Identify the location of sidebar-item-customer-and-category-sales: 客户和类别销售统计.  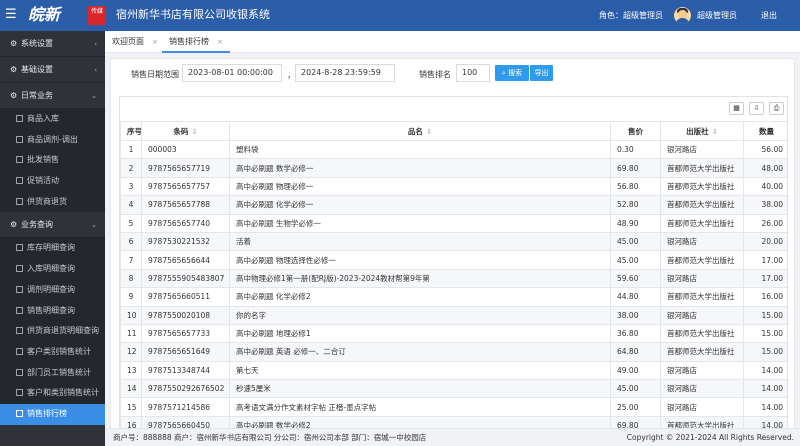
(52, 393).